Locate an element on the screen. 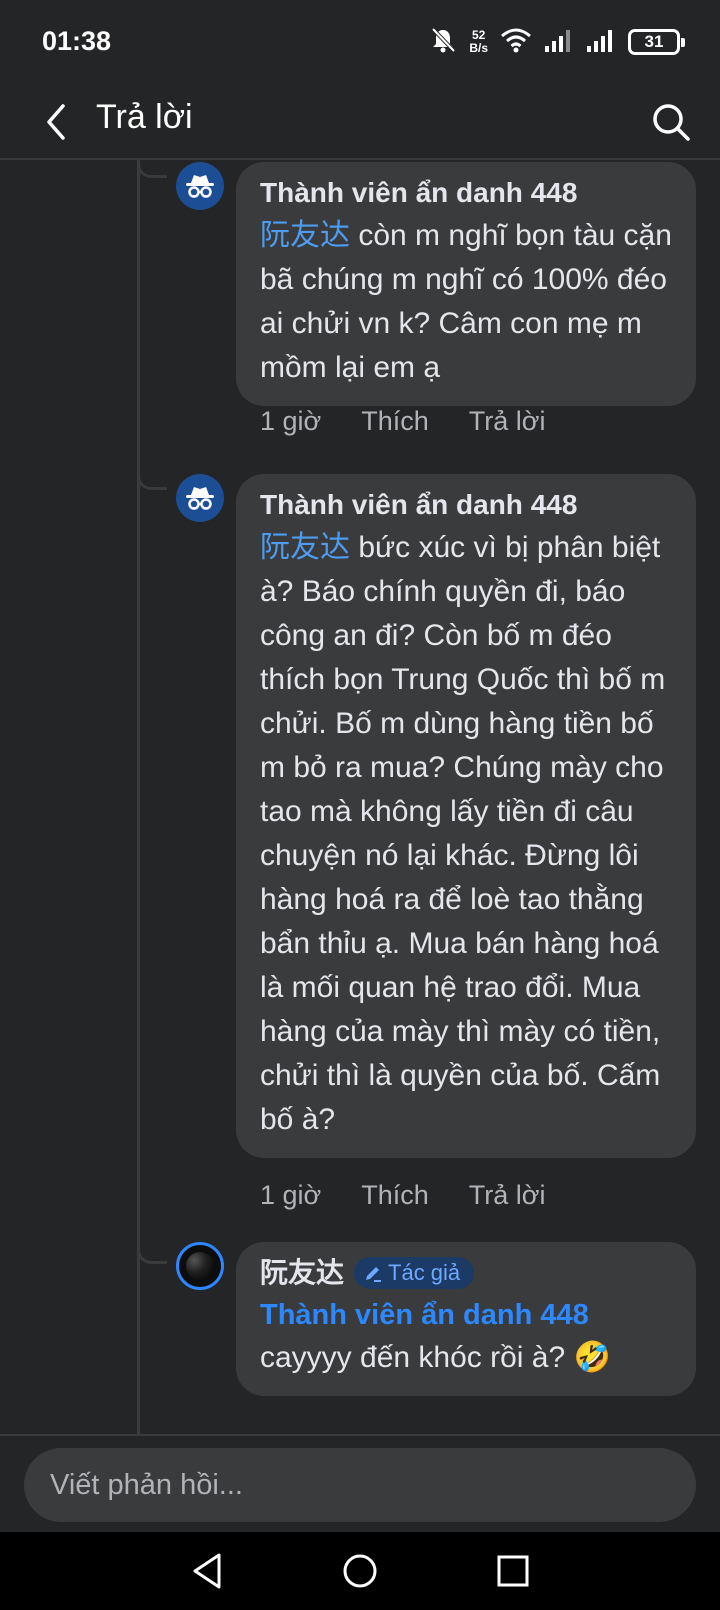  search-button is located at coordinates (671, 122).